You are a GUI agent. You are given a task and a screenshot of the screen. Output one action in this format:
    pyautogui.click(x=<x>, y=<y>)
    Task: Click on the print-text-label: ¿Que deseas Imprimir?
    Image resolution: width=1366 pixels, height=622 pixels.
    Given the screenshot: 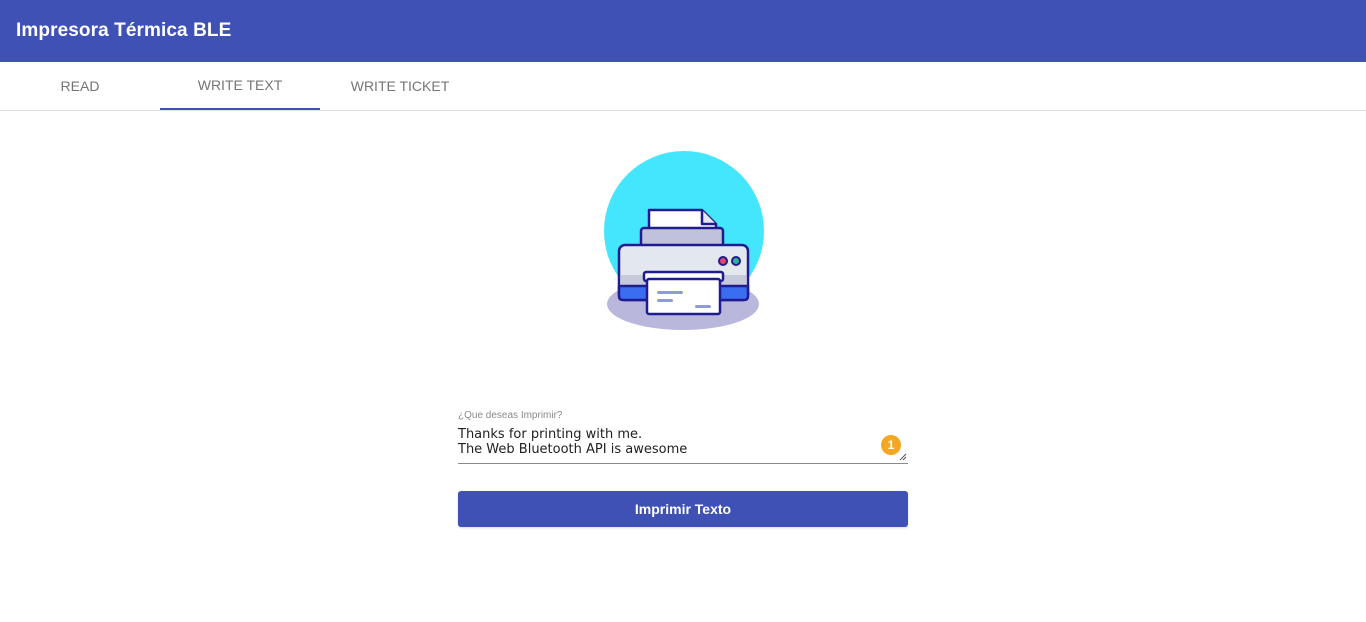 What is the action you would take?
    pyautogui.click(x=510, y=415)
    